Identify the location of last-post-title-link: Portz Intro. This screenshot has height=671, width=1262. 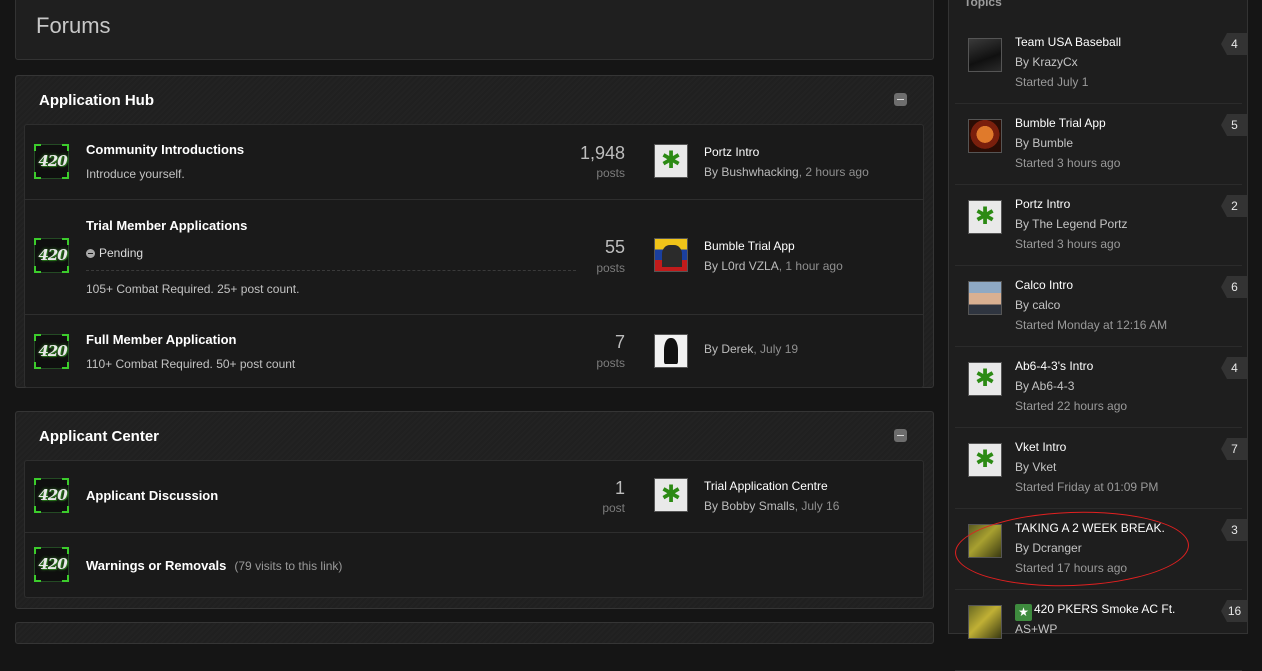
(731, 152).